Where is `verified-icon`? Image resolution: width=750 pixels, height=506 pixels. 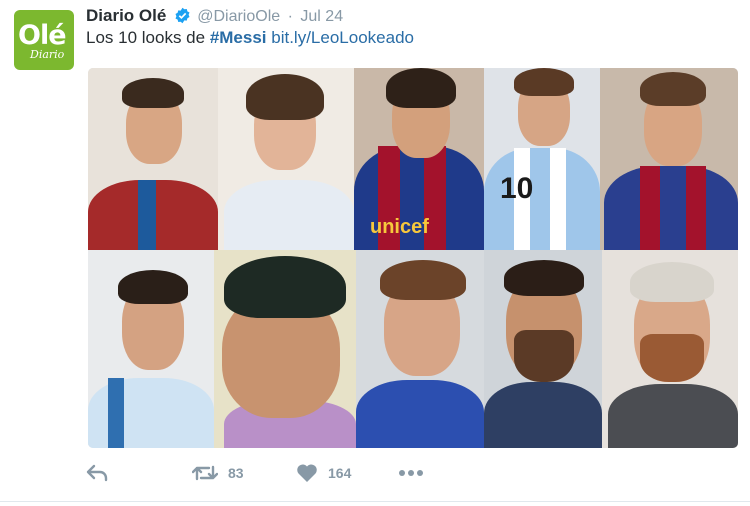
verified-icon is located at coordinates (182, 15).